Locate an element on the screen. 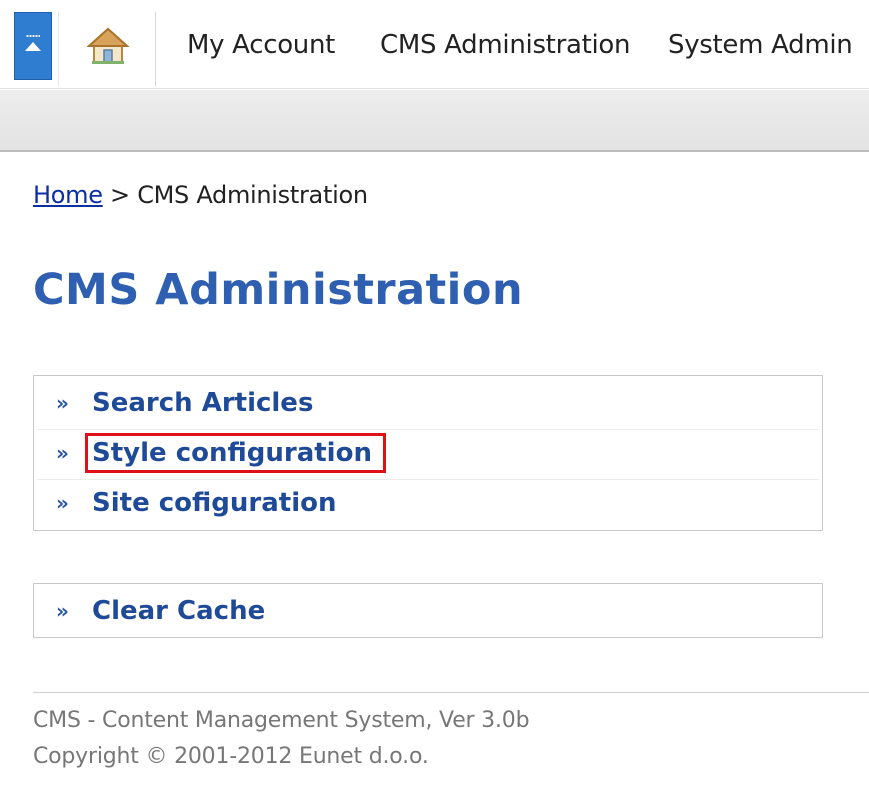 The image size is (869, 798). breadcrumb: Home > CMS Administration is located at coordinates (200, 195).